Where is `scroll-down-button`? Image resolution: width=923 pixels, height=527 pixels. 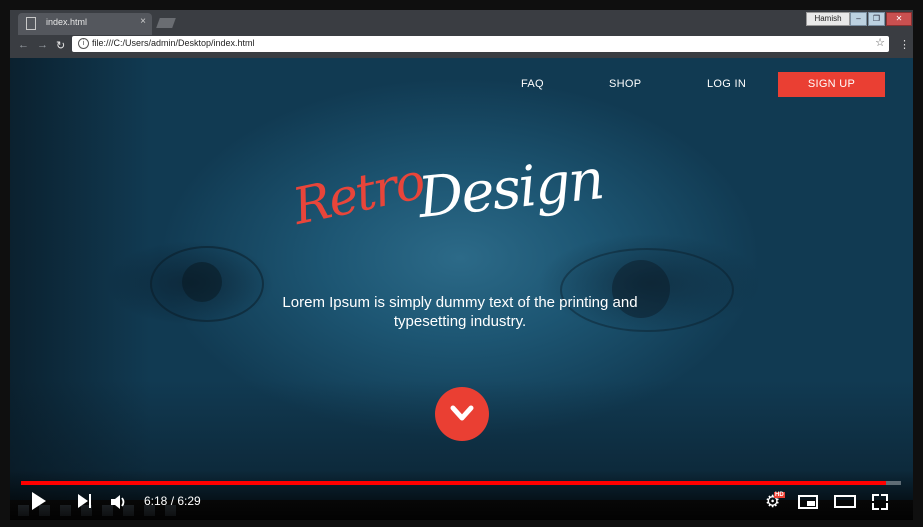 scroll-down-button is located at coordinates (462, 414).